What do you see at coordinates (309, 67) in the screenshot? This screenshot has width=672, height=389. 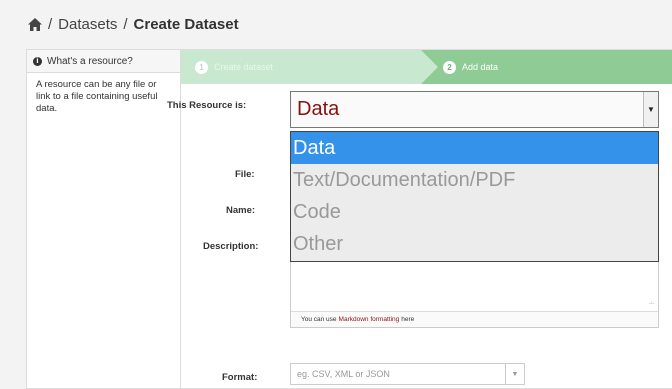 I see `stage-create-dataset: 1 Create dataset` at bounding box center [309, 67].